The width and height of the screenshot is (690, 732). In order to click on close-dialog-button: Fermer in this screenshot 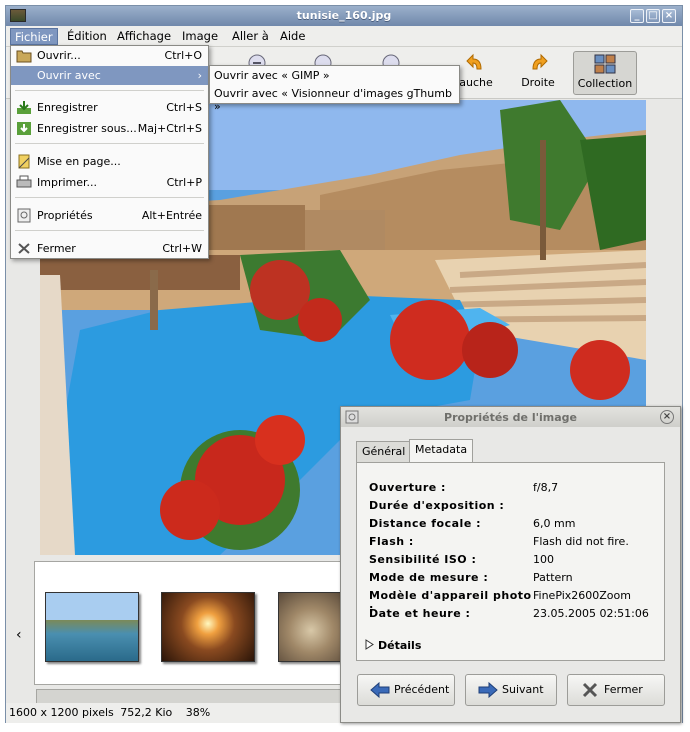, I will do `click(616, 690)`.